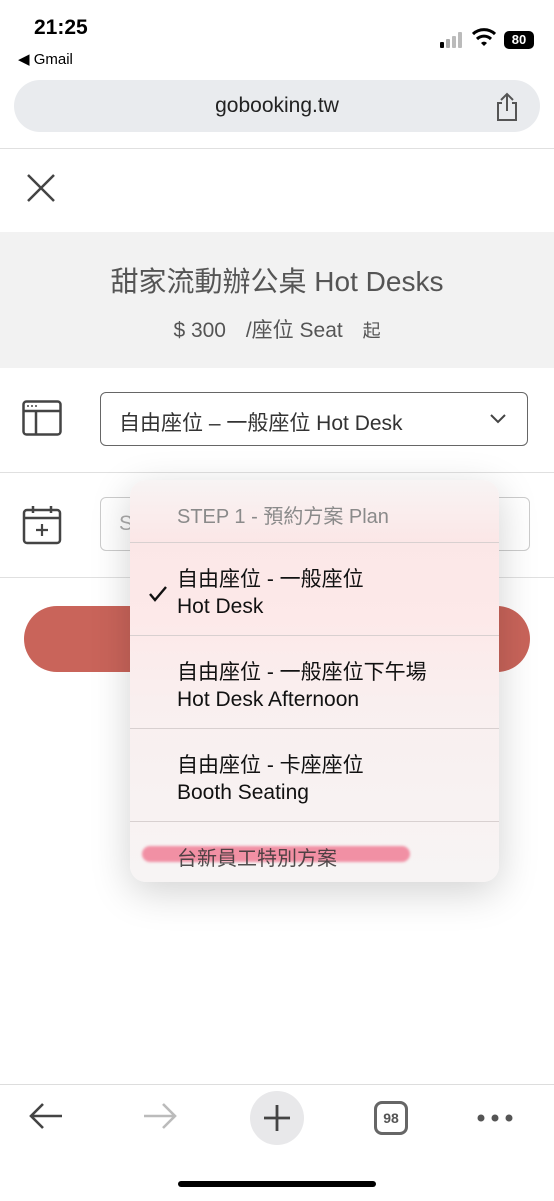 Image resolution: width=554 pixels, height=1201 pixels. What do you see at coordinates (46, 1116) in the screenshot?
I see `back-arrow-icon` at bounding box center [46, 1116].